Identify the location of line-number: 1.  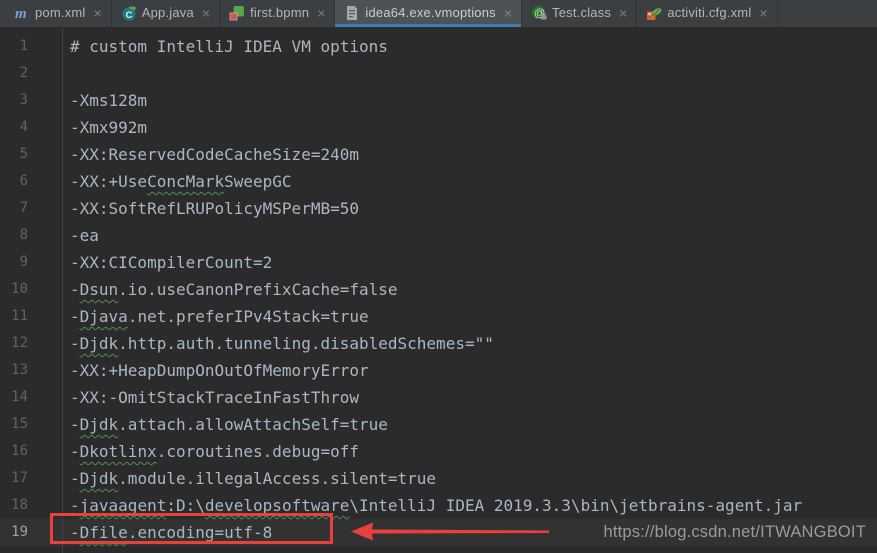
(23, 46).